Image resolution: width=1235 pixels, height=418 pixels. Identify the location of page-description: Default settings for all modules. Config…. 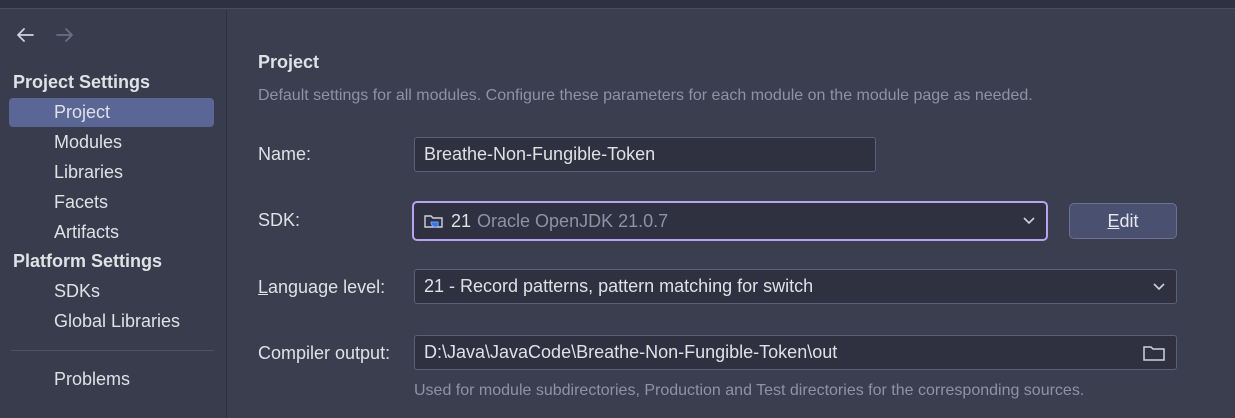
(645, 95).